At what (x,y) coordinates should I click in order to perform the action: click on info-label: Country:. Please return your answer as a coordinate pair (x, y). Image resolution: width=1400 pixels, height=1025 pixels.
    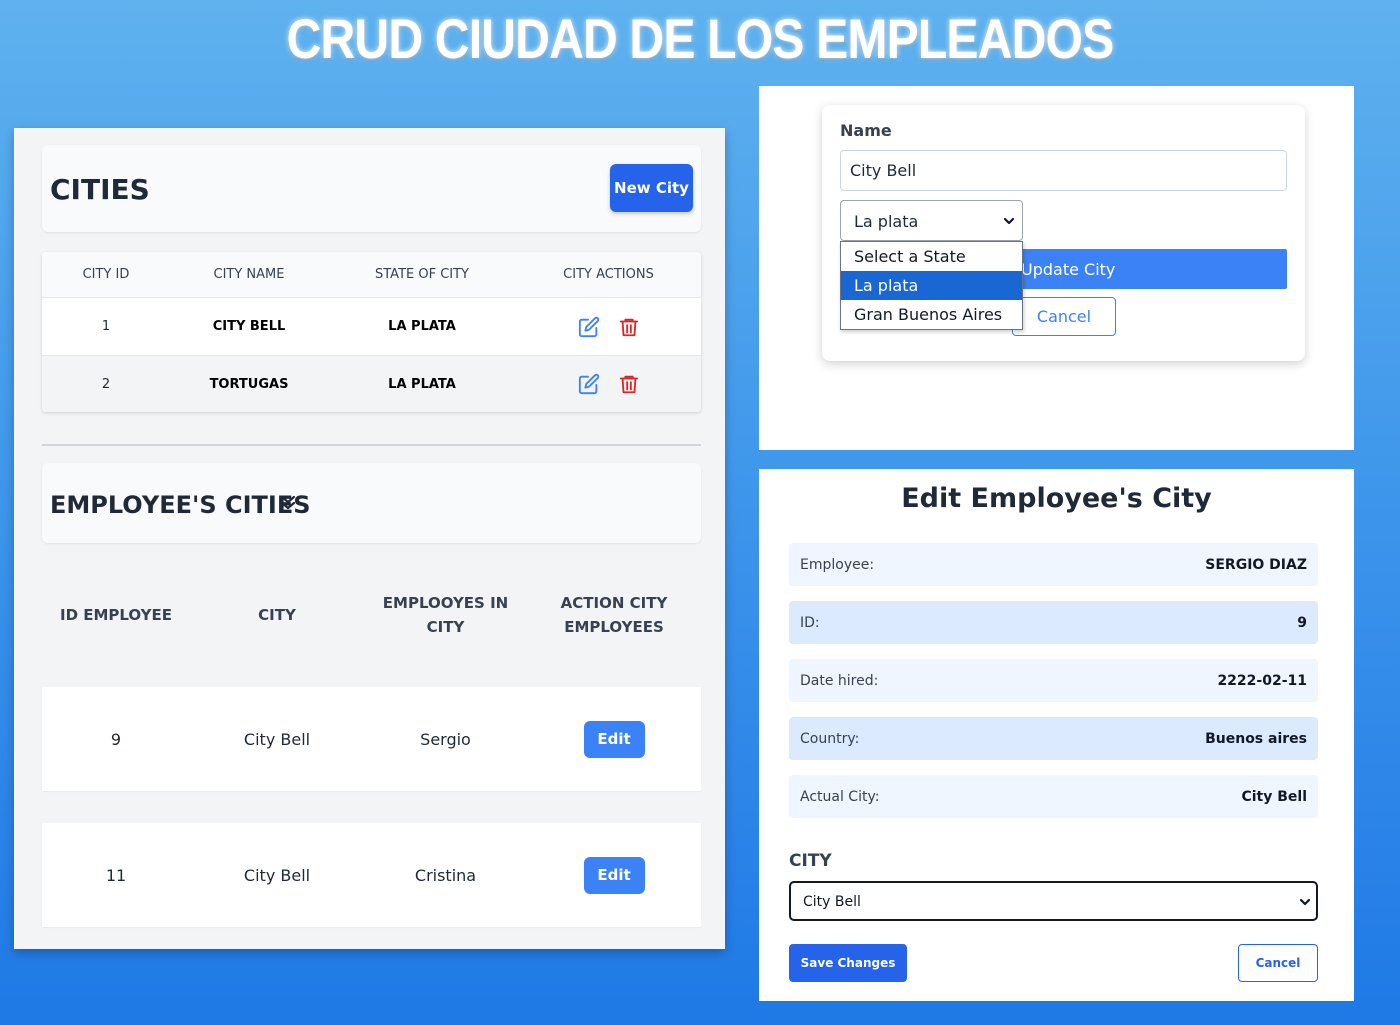
    Looking at the image, I should click on (830, 738).